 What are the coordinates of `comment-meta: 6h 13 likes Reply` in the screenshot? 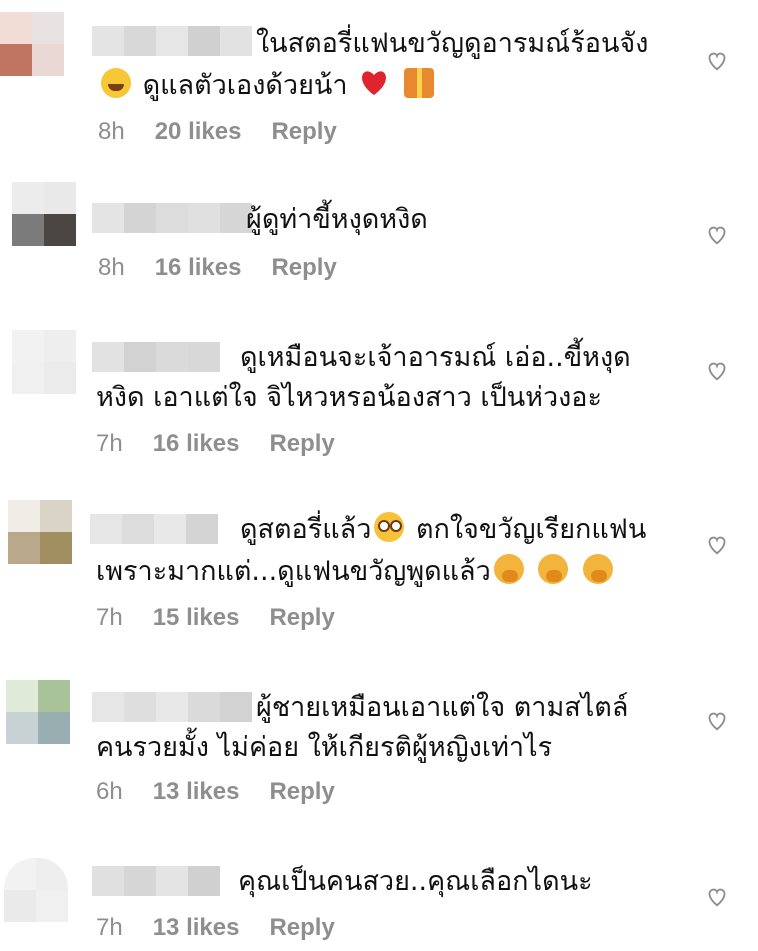 It's located at (215, 792).